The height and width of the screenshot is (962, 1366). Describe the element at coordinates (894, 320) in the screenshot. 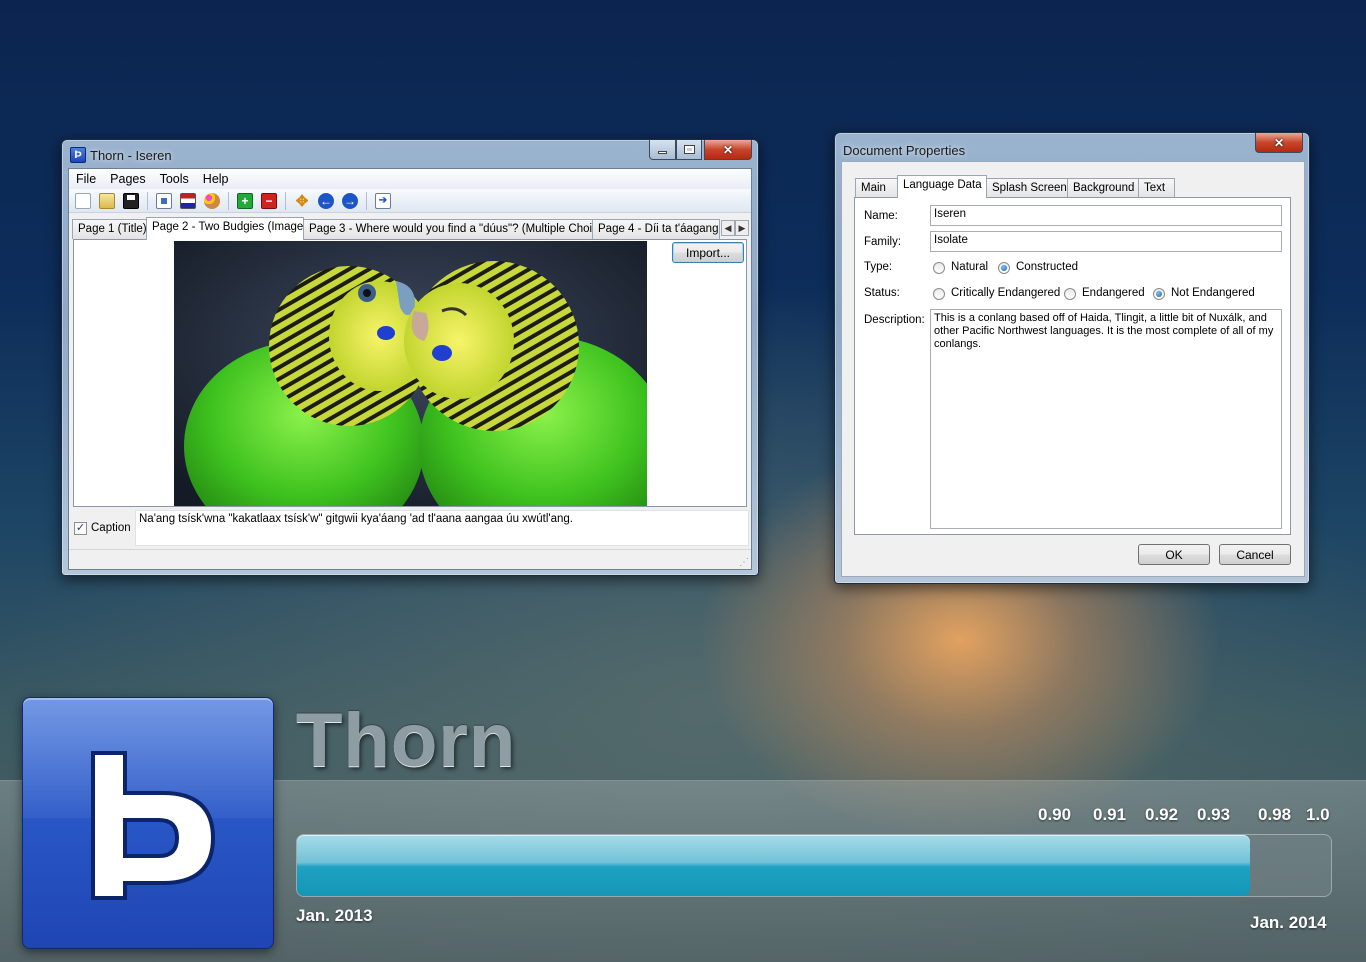

I see `description-label: Description:` at that location.